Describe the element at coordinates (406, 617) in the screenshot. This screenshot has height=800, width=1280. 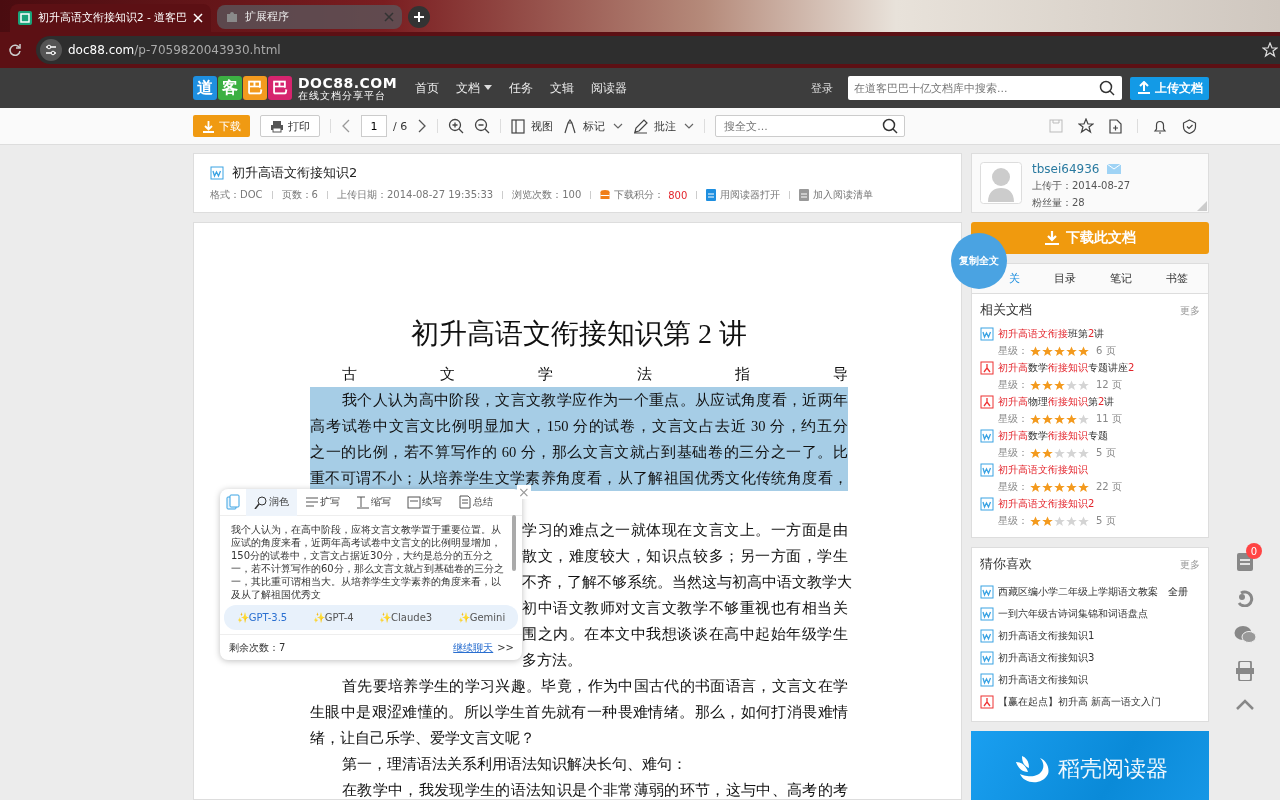
I see `model-option: ✨Claude3` at that location.